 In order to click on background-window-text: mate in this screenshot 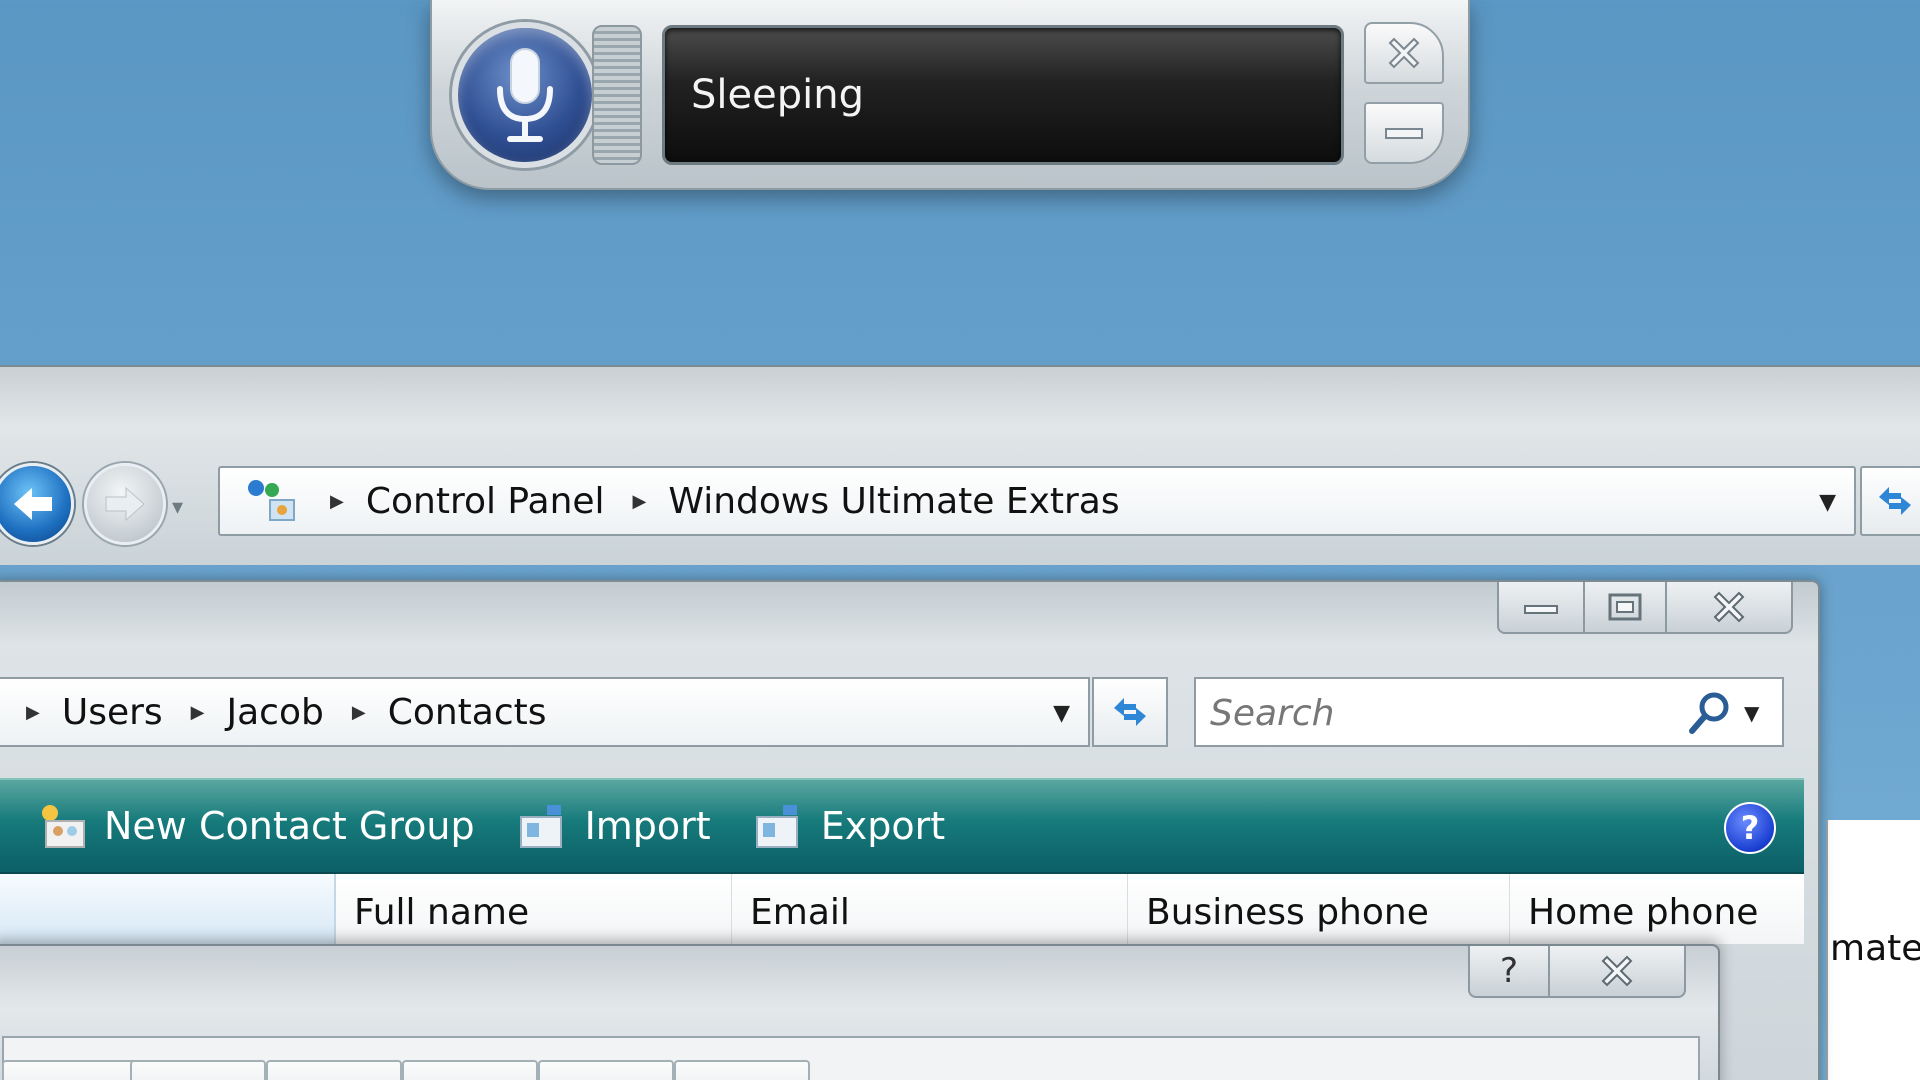, I will do `click(1875, 948)`.